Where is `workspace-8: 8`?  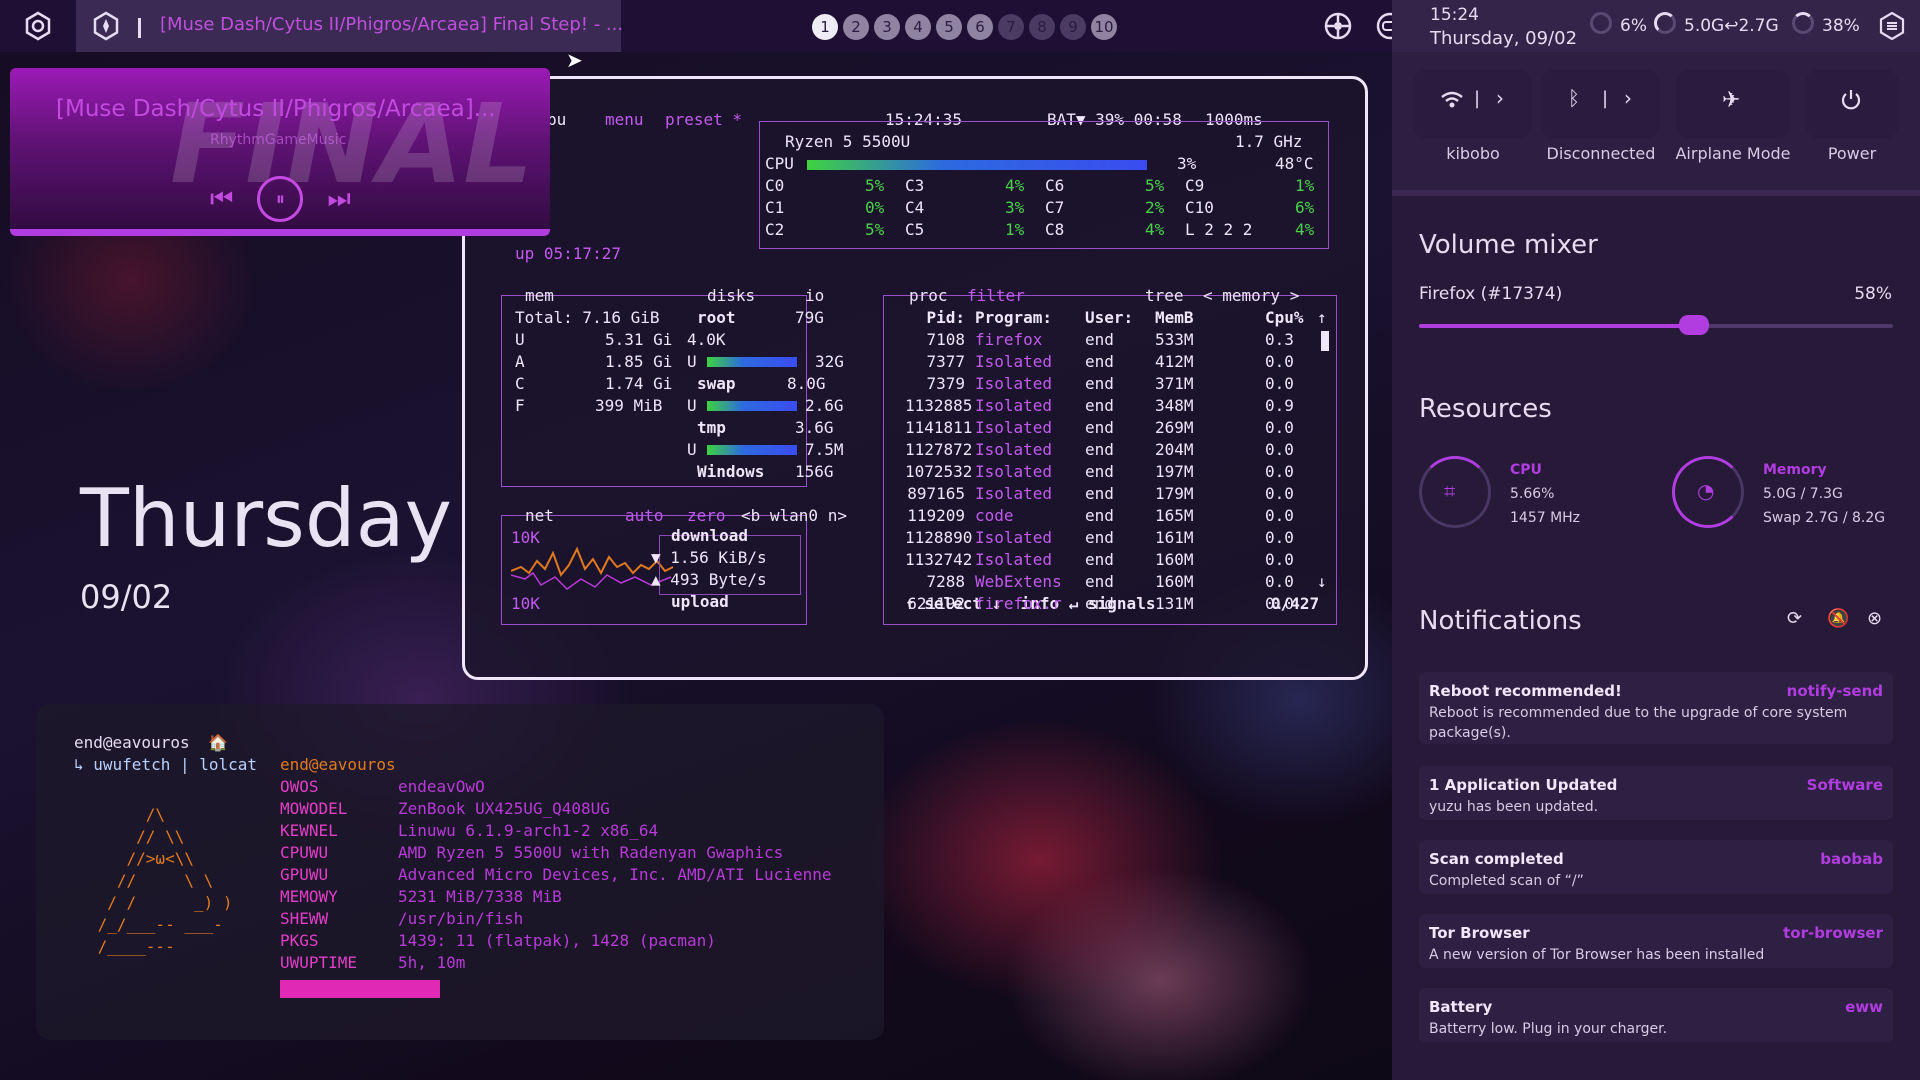
workspace-8: 8 is located at coordinates (1042, 27).